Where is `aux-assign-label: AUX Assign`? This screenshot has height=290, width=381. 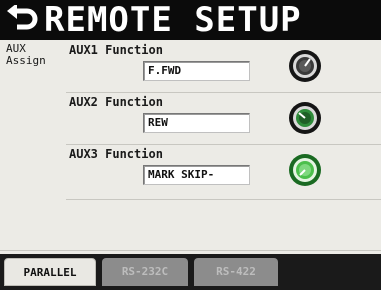 aux-assign-label: AUX Assign is located at coordinates (26, 55).